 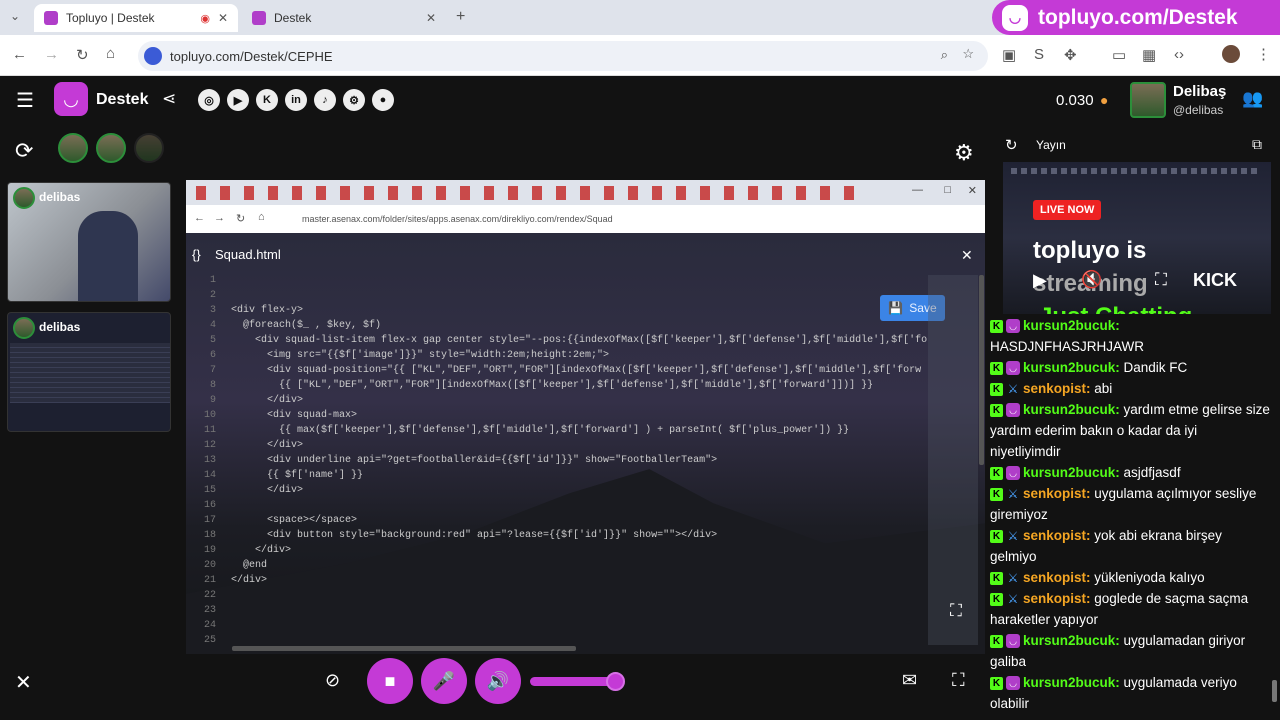 What do you see at coordinates (981, 370) in the screenshot?
I see `vertical-scrollbar` at bounding box center [981, 370].